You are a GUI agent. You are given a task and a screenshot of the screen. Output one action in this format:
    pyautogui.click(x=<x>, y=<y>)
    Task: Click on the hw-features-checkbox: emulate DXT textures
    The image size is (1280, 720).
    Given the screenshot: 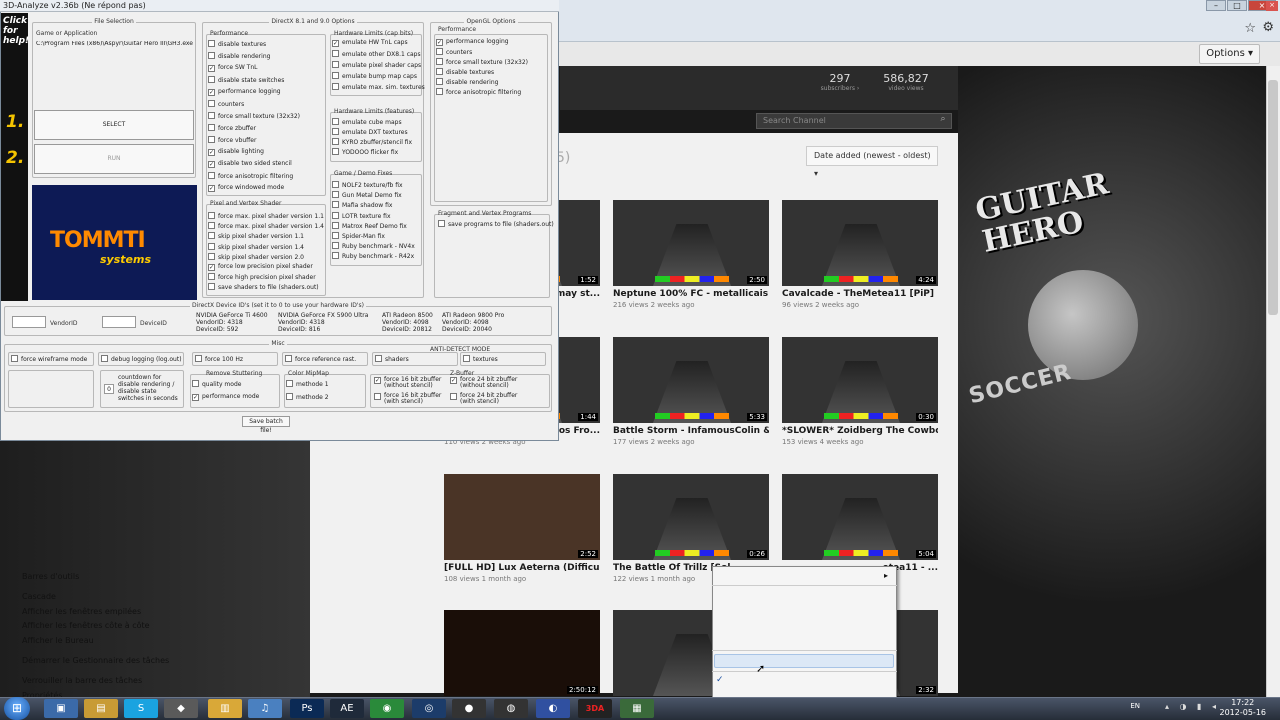 What is the action you would take?
    pyautogui.click(x=370, y=132)
    